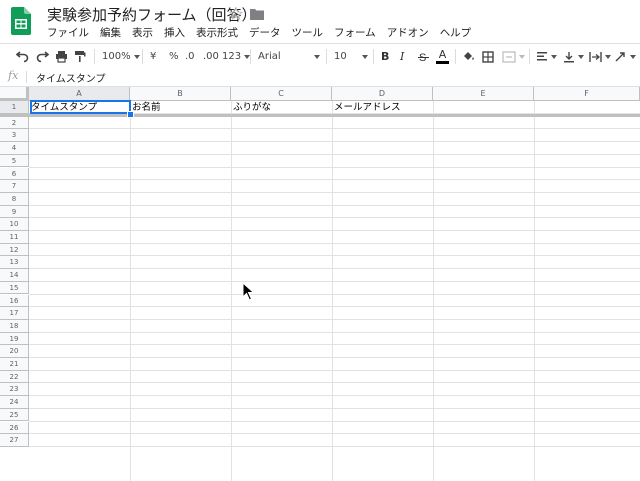  I want to click on font-select: Arial, so click(289, 56).